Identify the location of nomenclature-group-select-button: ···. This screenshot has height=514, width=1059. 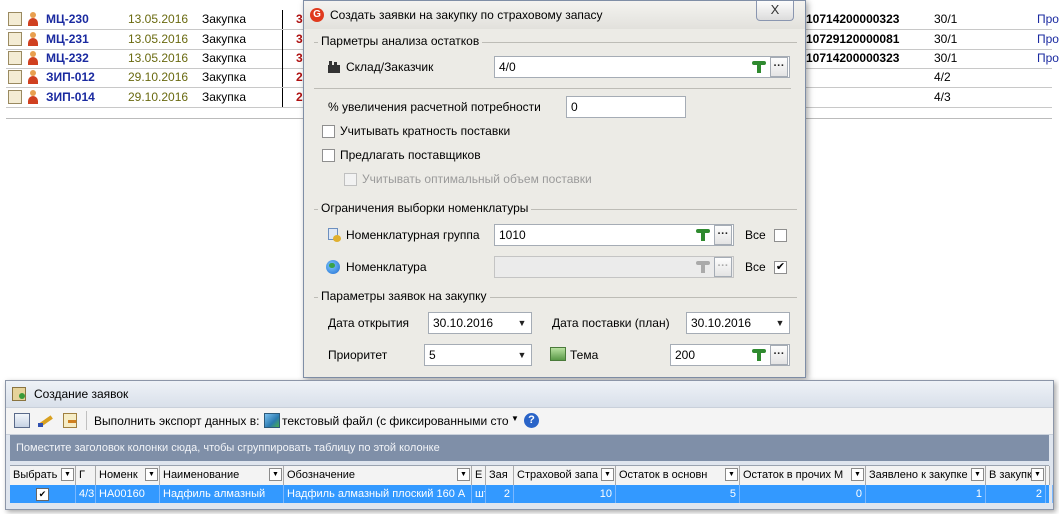
(723, 235).